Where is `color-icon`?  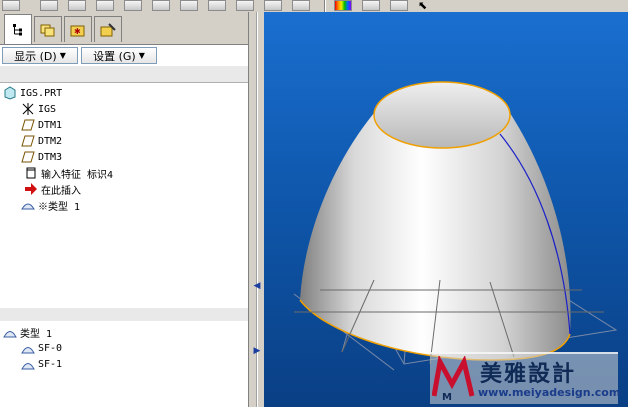 color-icon is located at coordinates (343, 5).